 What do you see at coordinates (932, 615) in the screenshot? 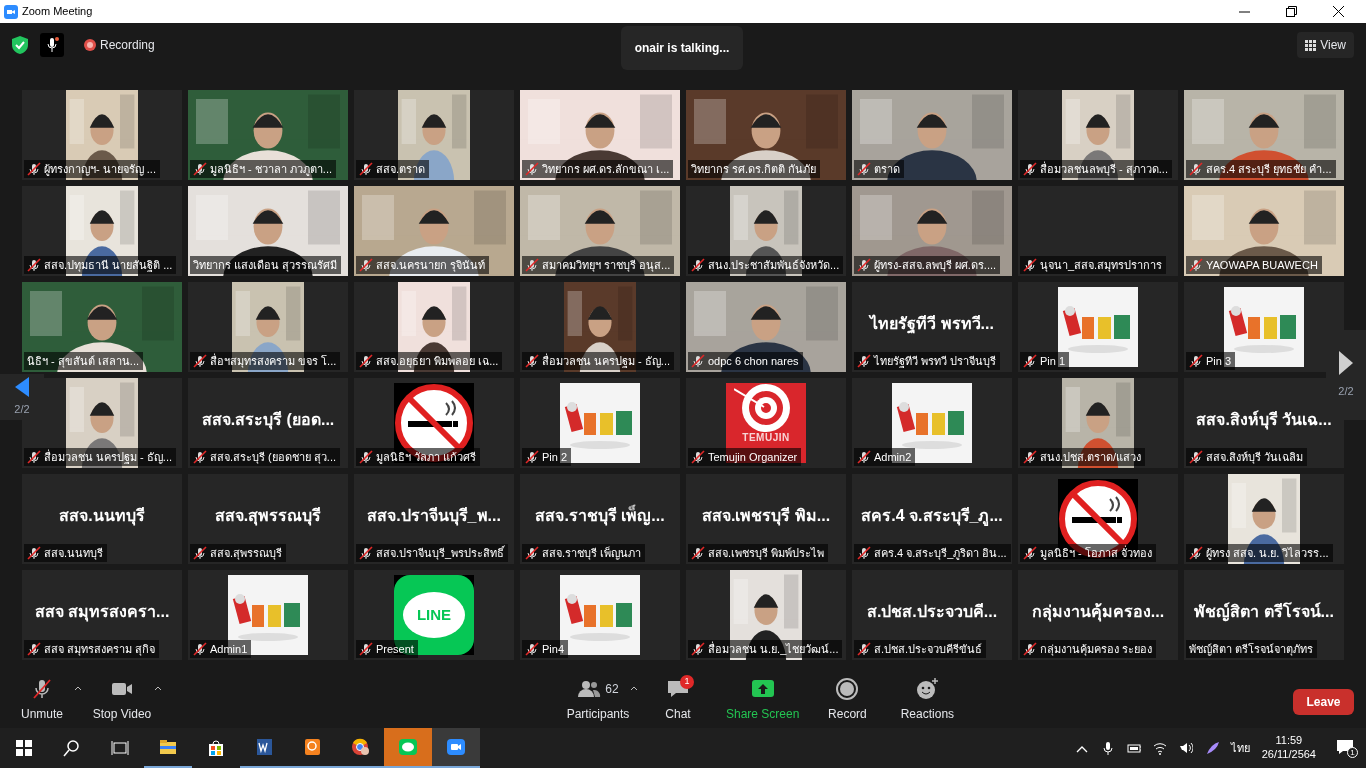
I see `participant-tile: ส.ปชส.ประจวบคี... ส.ปชส.ประจวบคีรีขันธ์` at bounding box center [932, 615].